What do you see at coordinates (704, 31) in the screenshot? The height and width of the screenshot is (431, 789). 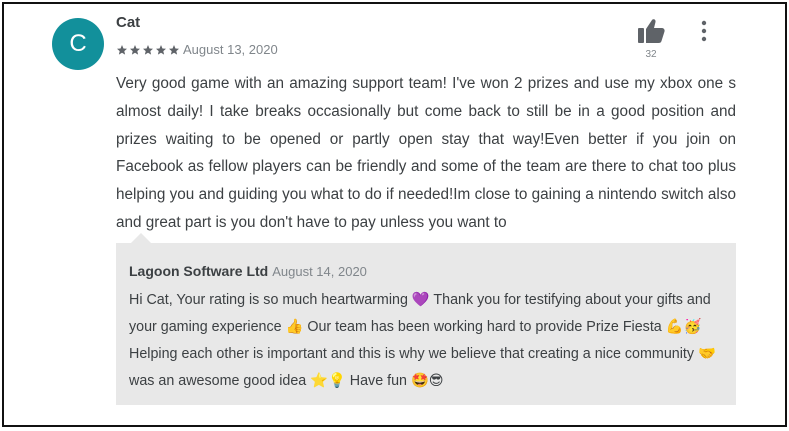 I see `more-vertical-icon` at bounding box center [704, 31].